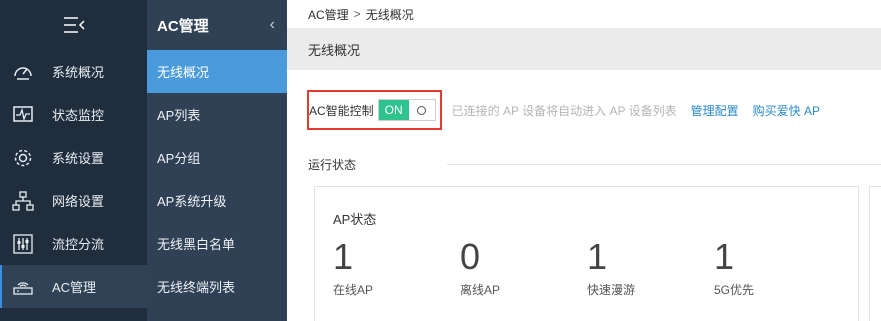 The image size is (881, 321). I want to click on ac-control-toggle: ON, so click(406, 110).